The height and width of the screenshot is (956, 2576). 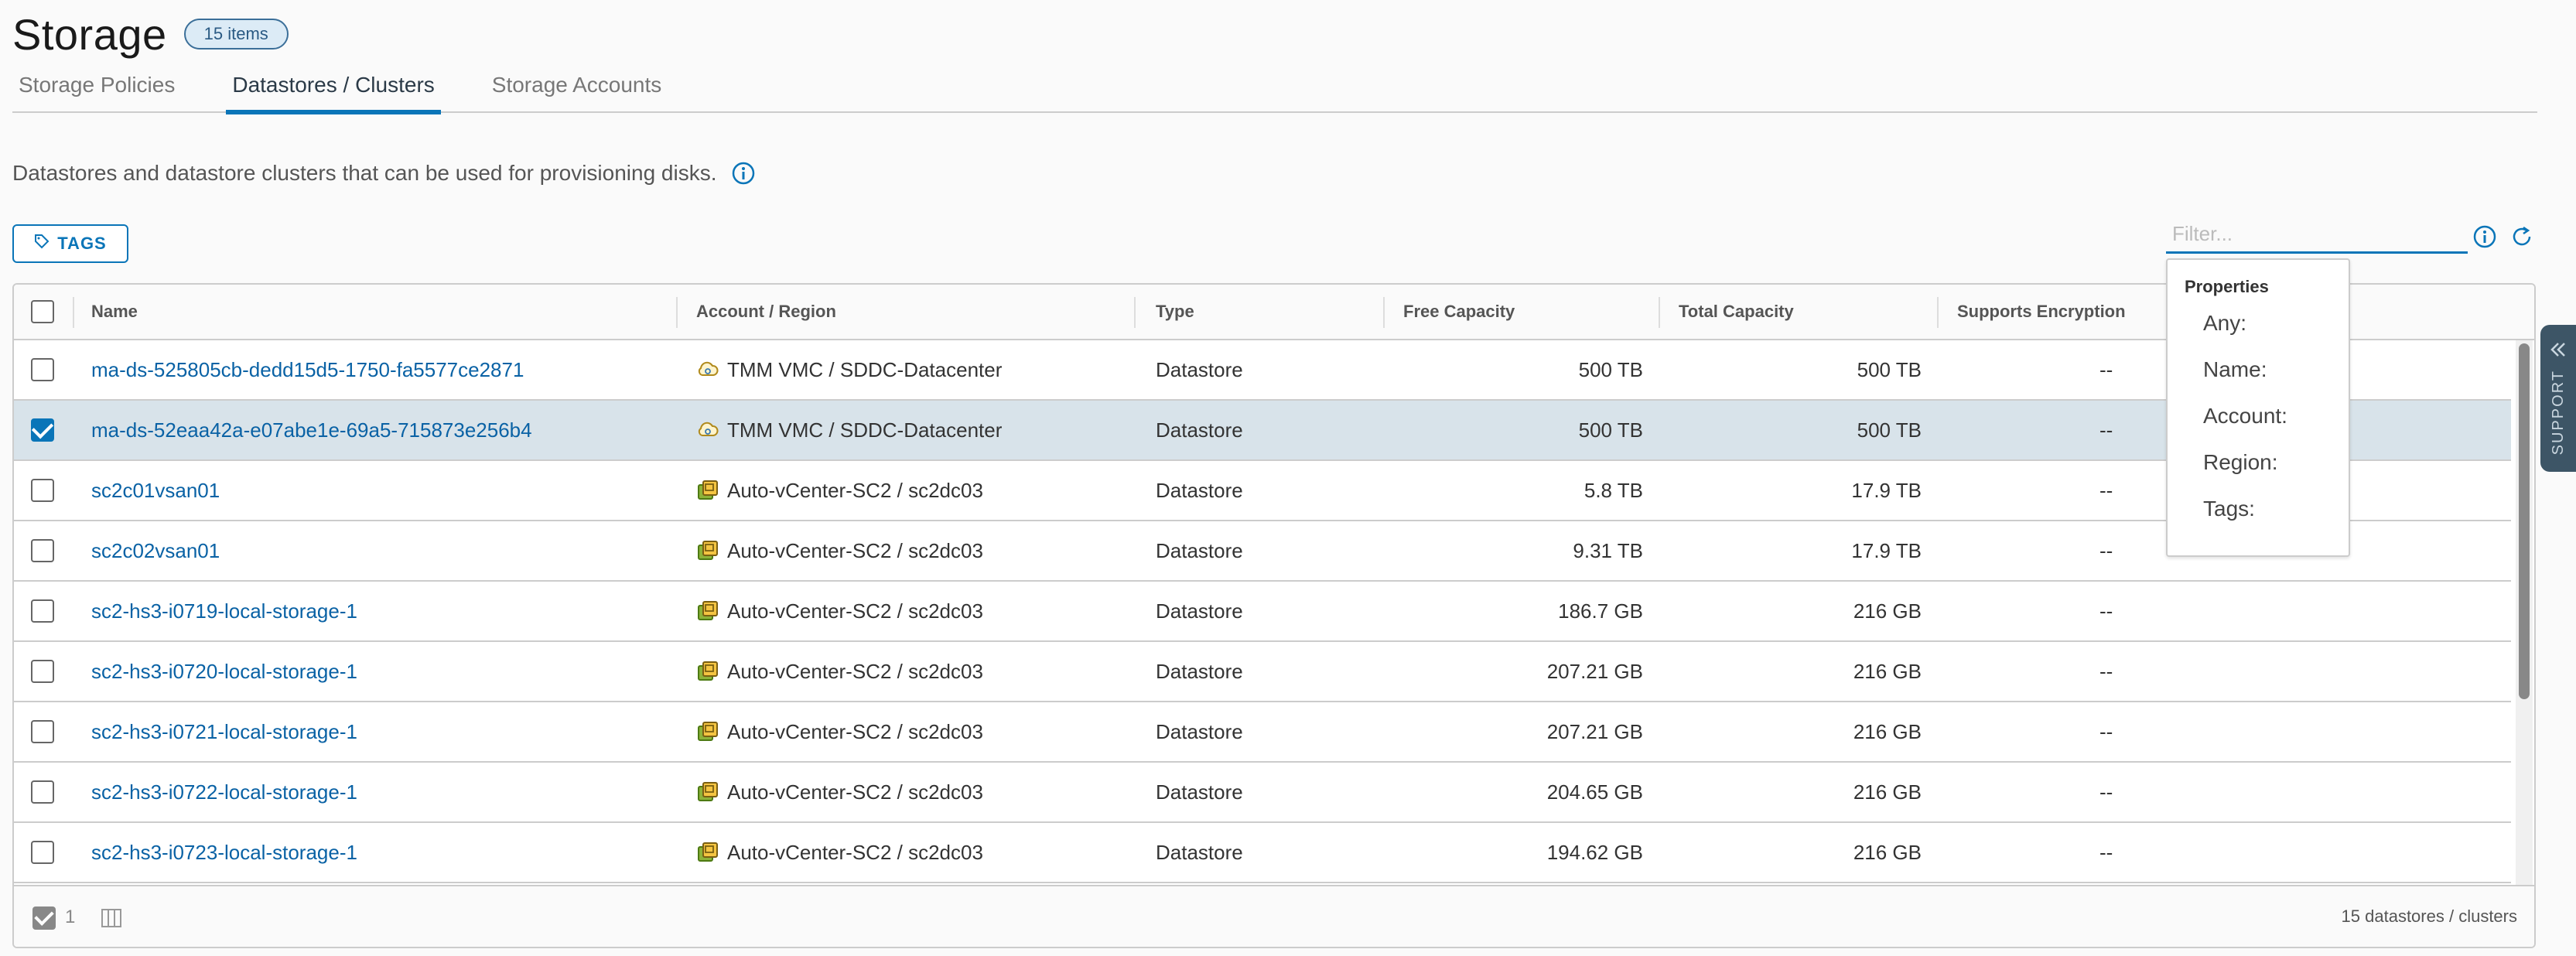 I want to click on total-capacity-cell: 500 TB, so click(x=1889, y=369).